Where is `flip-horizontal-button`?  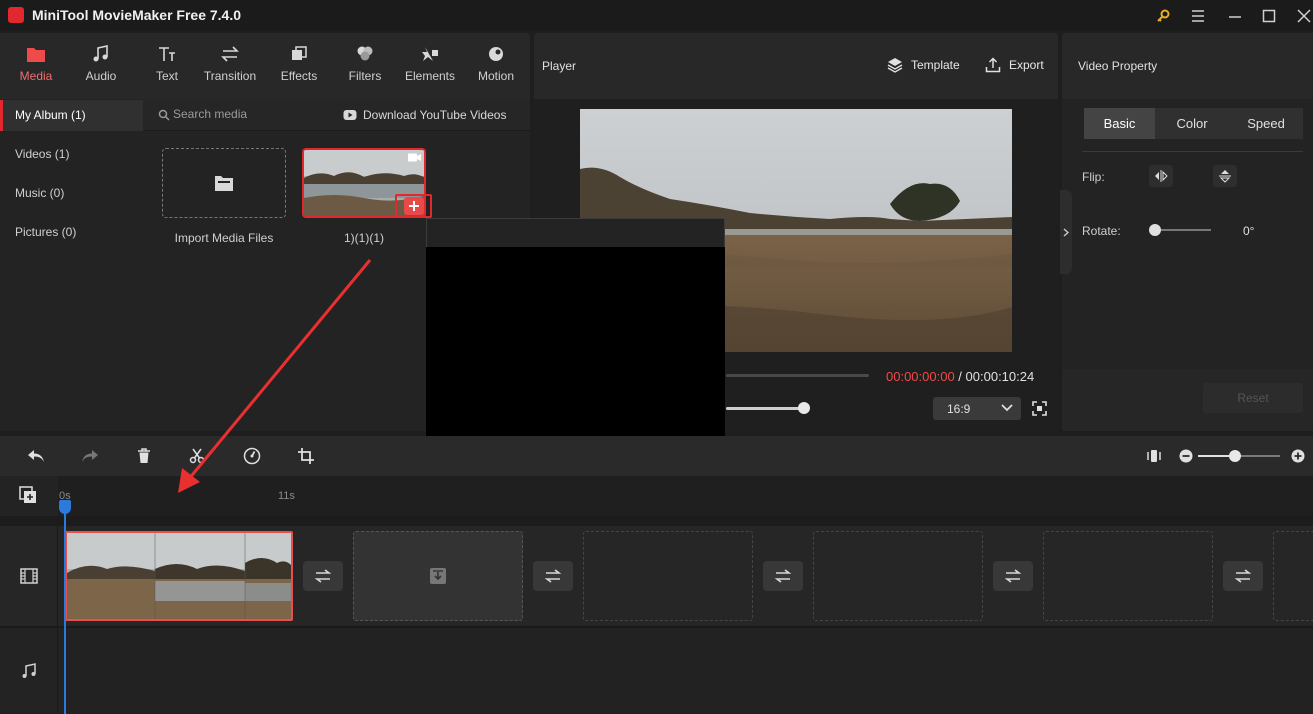 flip-horizontal-button is located at coordinates (1161, 176).